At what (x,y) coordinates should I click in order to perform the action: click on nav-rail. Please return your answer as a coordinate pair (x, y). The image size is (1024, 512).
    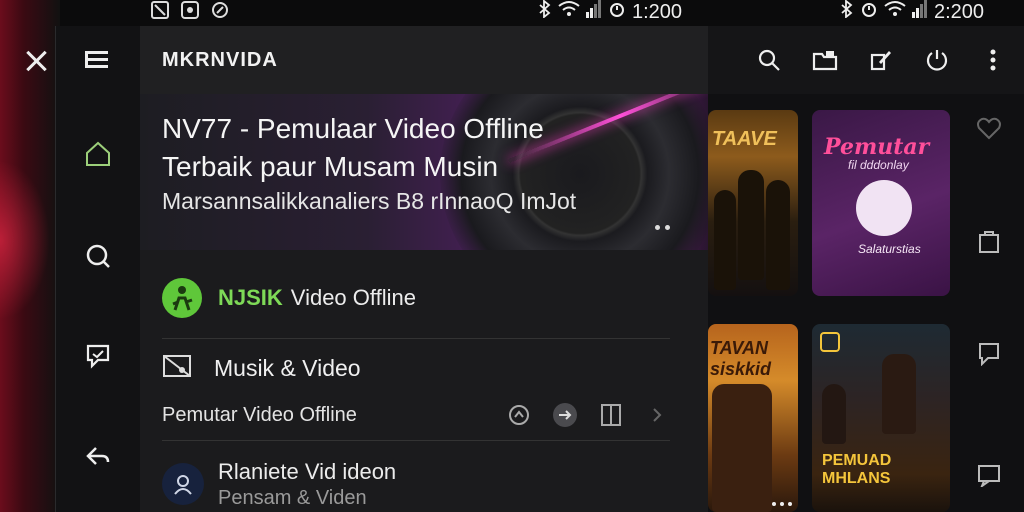
    Looking at the image, I should click on (97, 269).